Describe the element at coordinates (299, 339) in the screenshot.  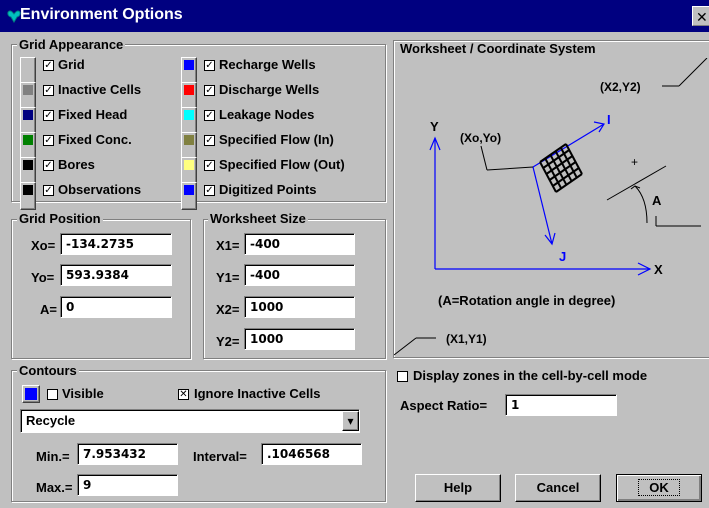
I see `y2-input: 1000` at that location.